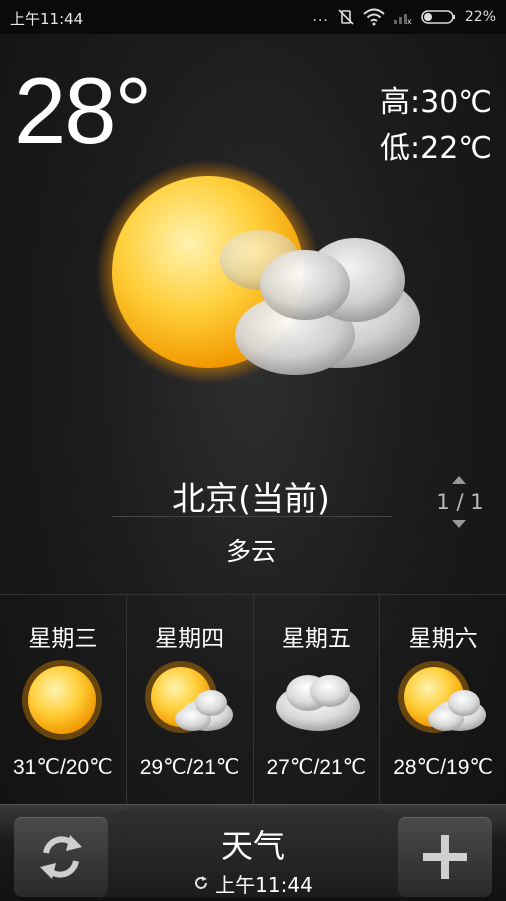  What do you see at coordinates (250, 551) in the screenshot?
I see `weather-condition: 多云` at bounding box center [250, 551].